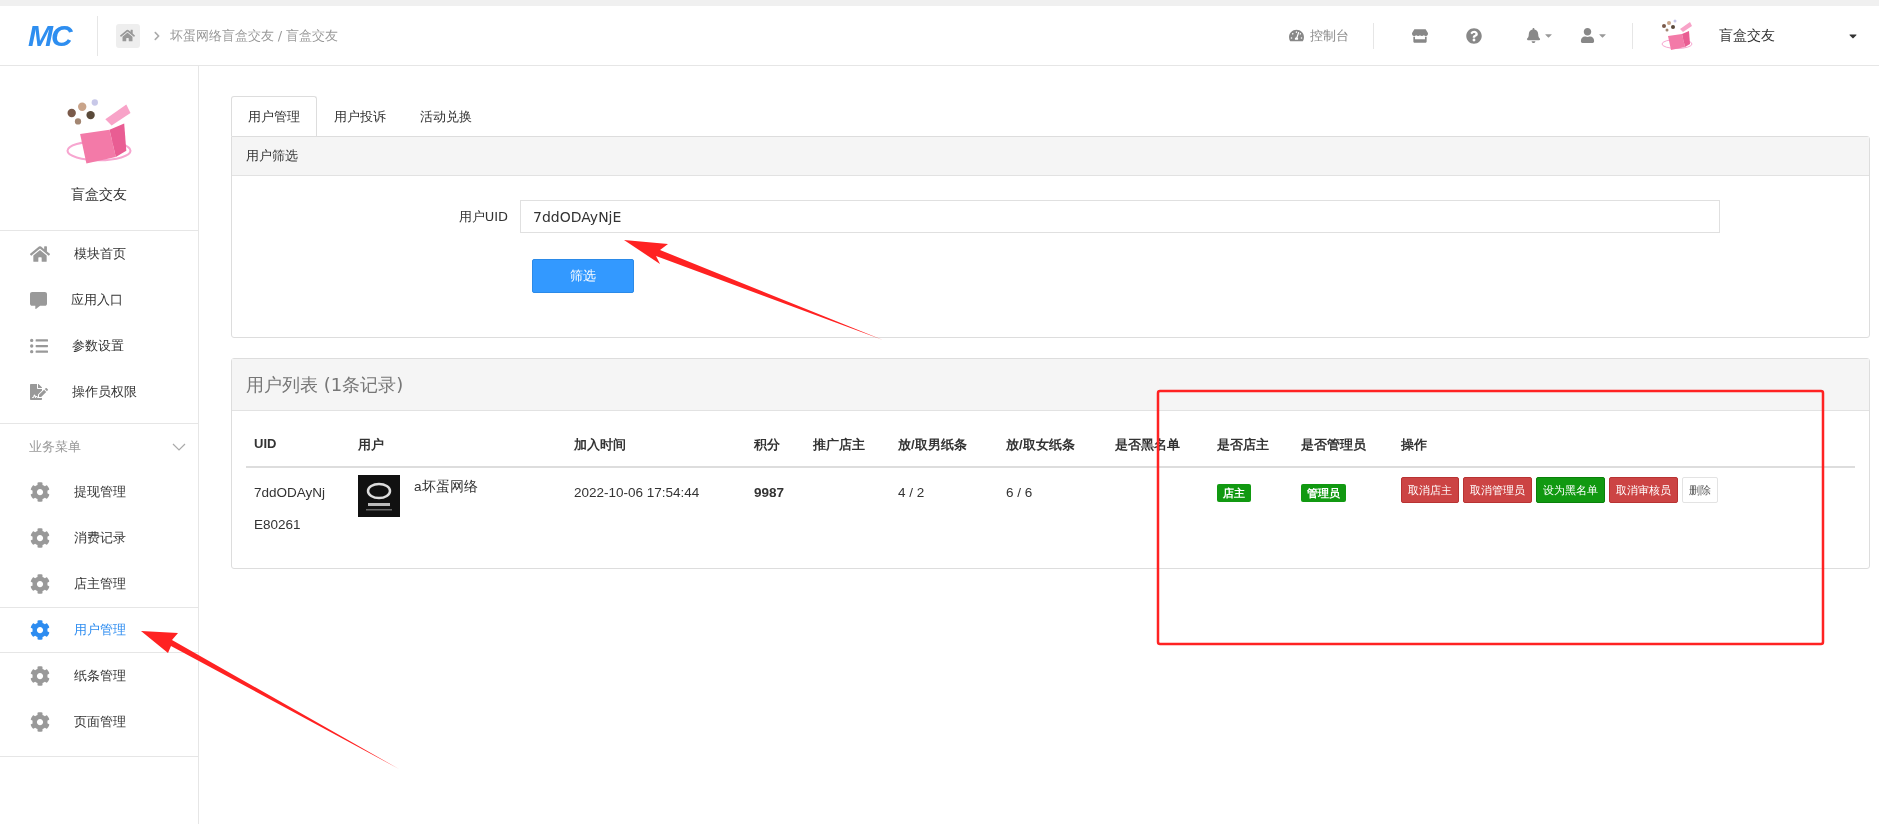 The image size is (1879, 829). I want to click on sidebar-item: 参数设置, so click(99, 346).